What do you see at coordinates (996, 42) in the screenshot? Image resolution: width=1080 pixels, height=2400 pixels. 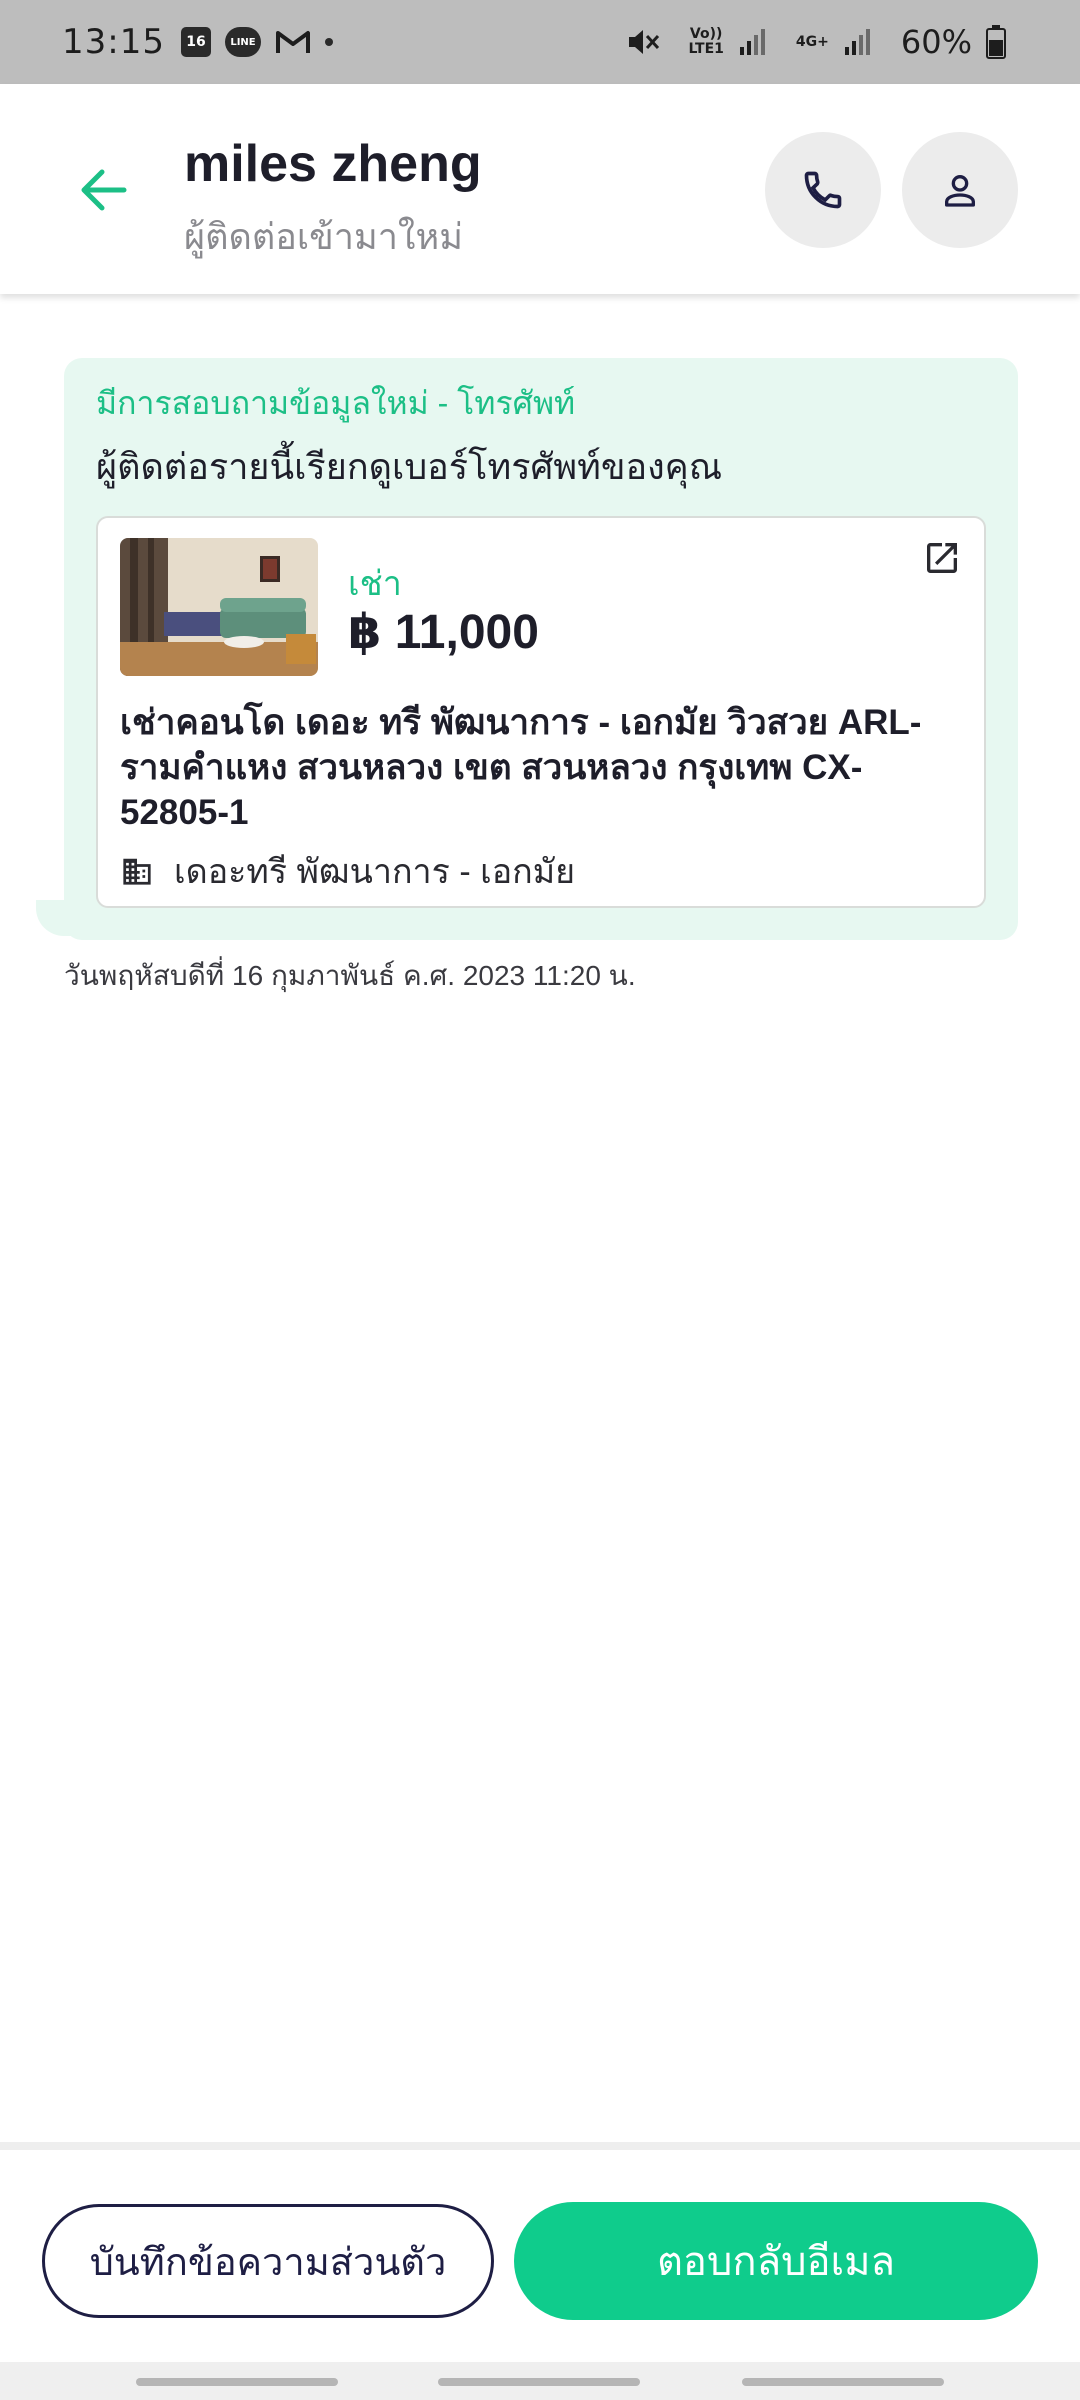 I see `battery-icon` at bounding box center [996, 42].